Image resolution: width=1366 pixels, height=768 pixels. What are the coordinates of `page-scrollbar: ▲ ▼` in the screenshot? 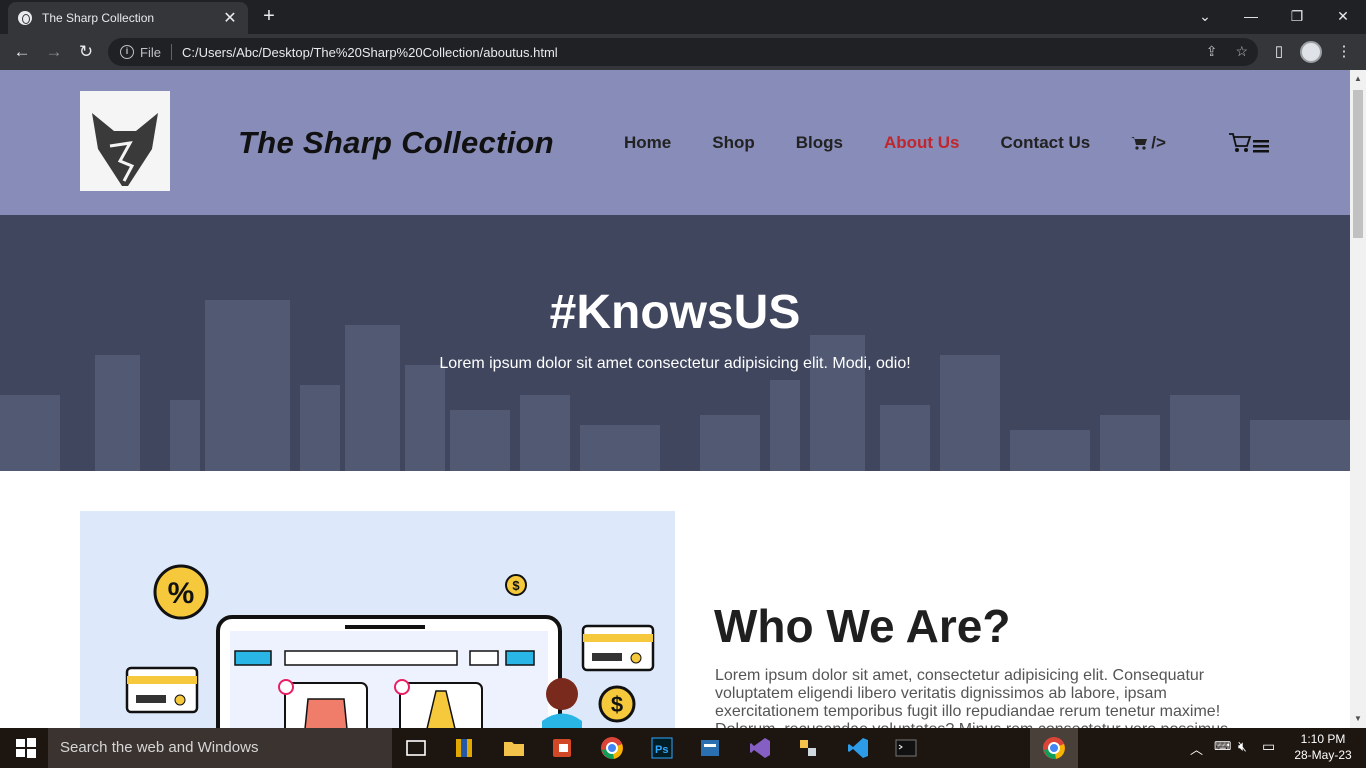 It's located at (1358, 399).